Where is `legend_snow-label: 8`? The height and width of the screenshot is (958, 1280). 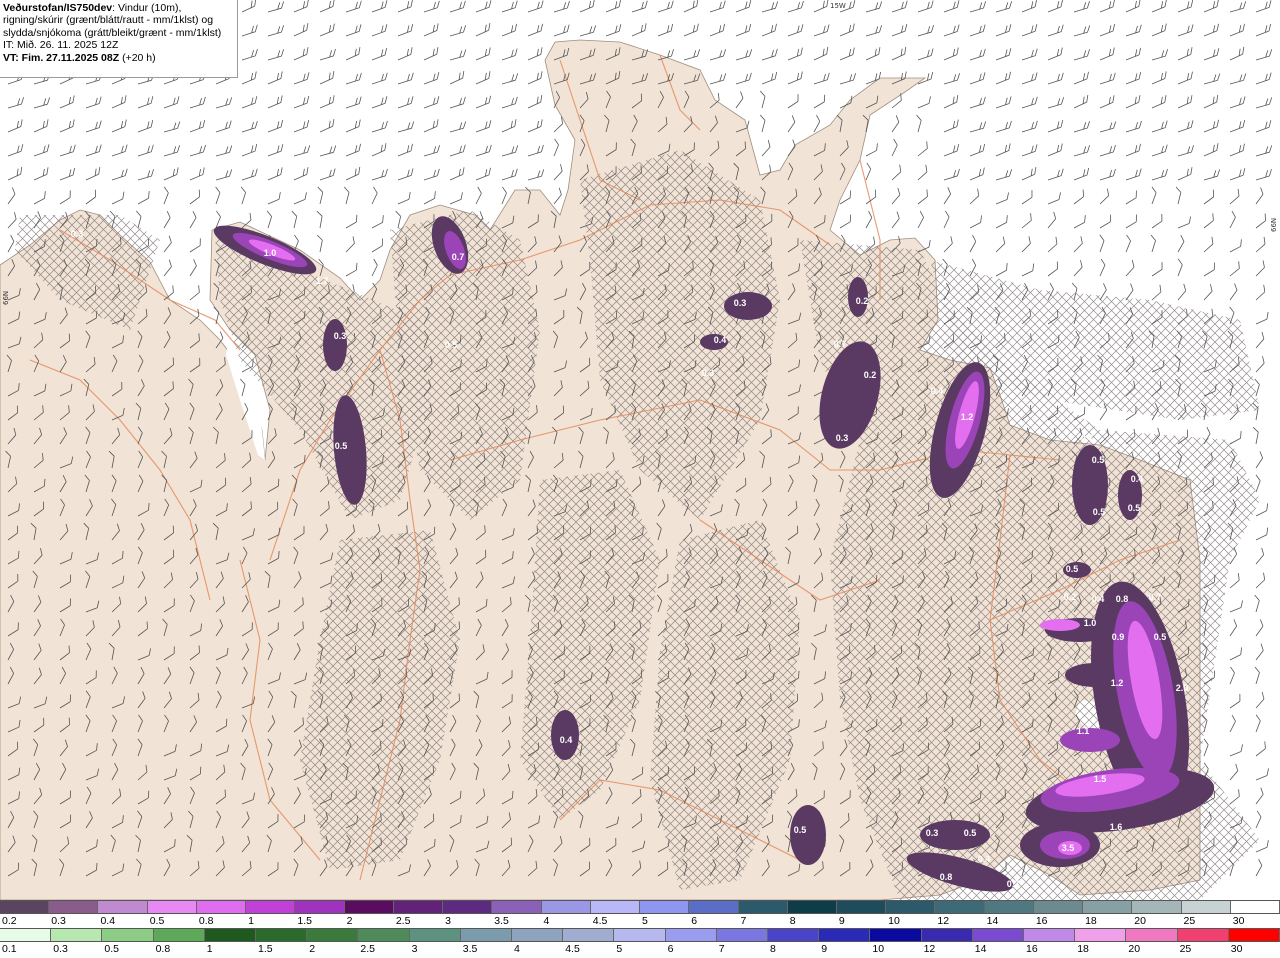 legend_snow-label: 8 is located at coordinates (792, 921).